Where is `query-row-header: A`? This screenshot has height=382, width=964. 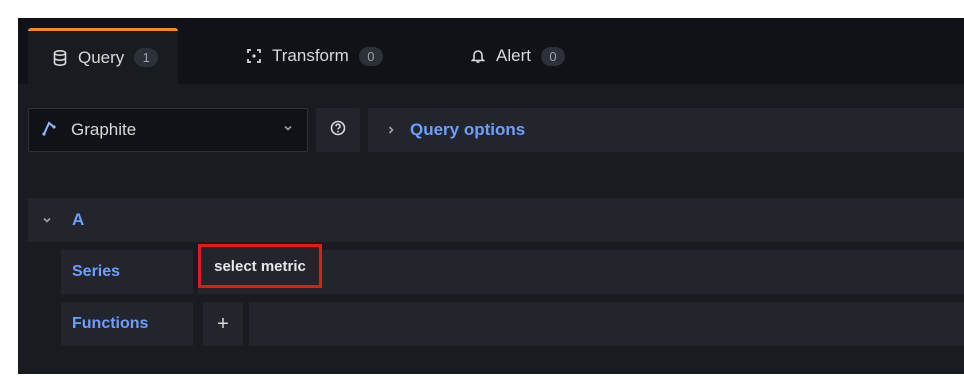
query-row-header: A is located at coordinates (496, 220).